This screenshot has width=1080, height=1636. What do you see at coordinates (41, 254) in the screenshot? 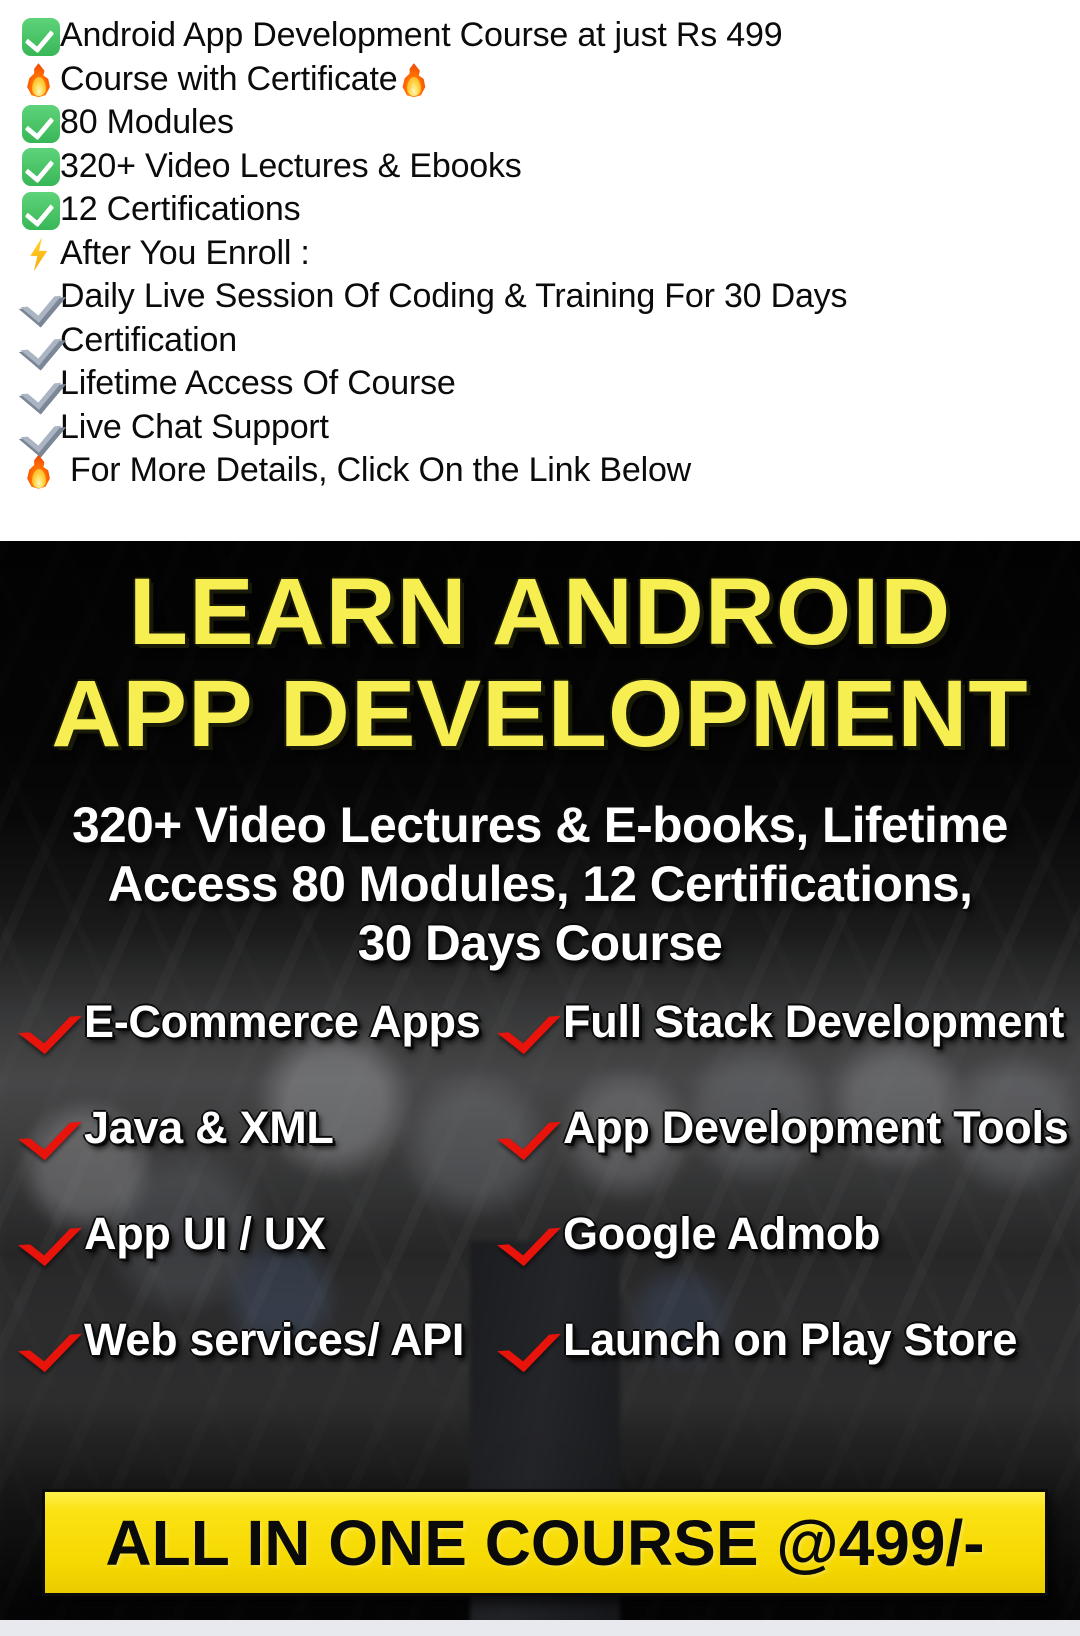
I see `high-voltage-emoji` at bounding box center [41, 254].